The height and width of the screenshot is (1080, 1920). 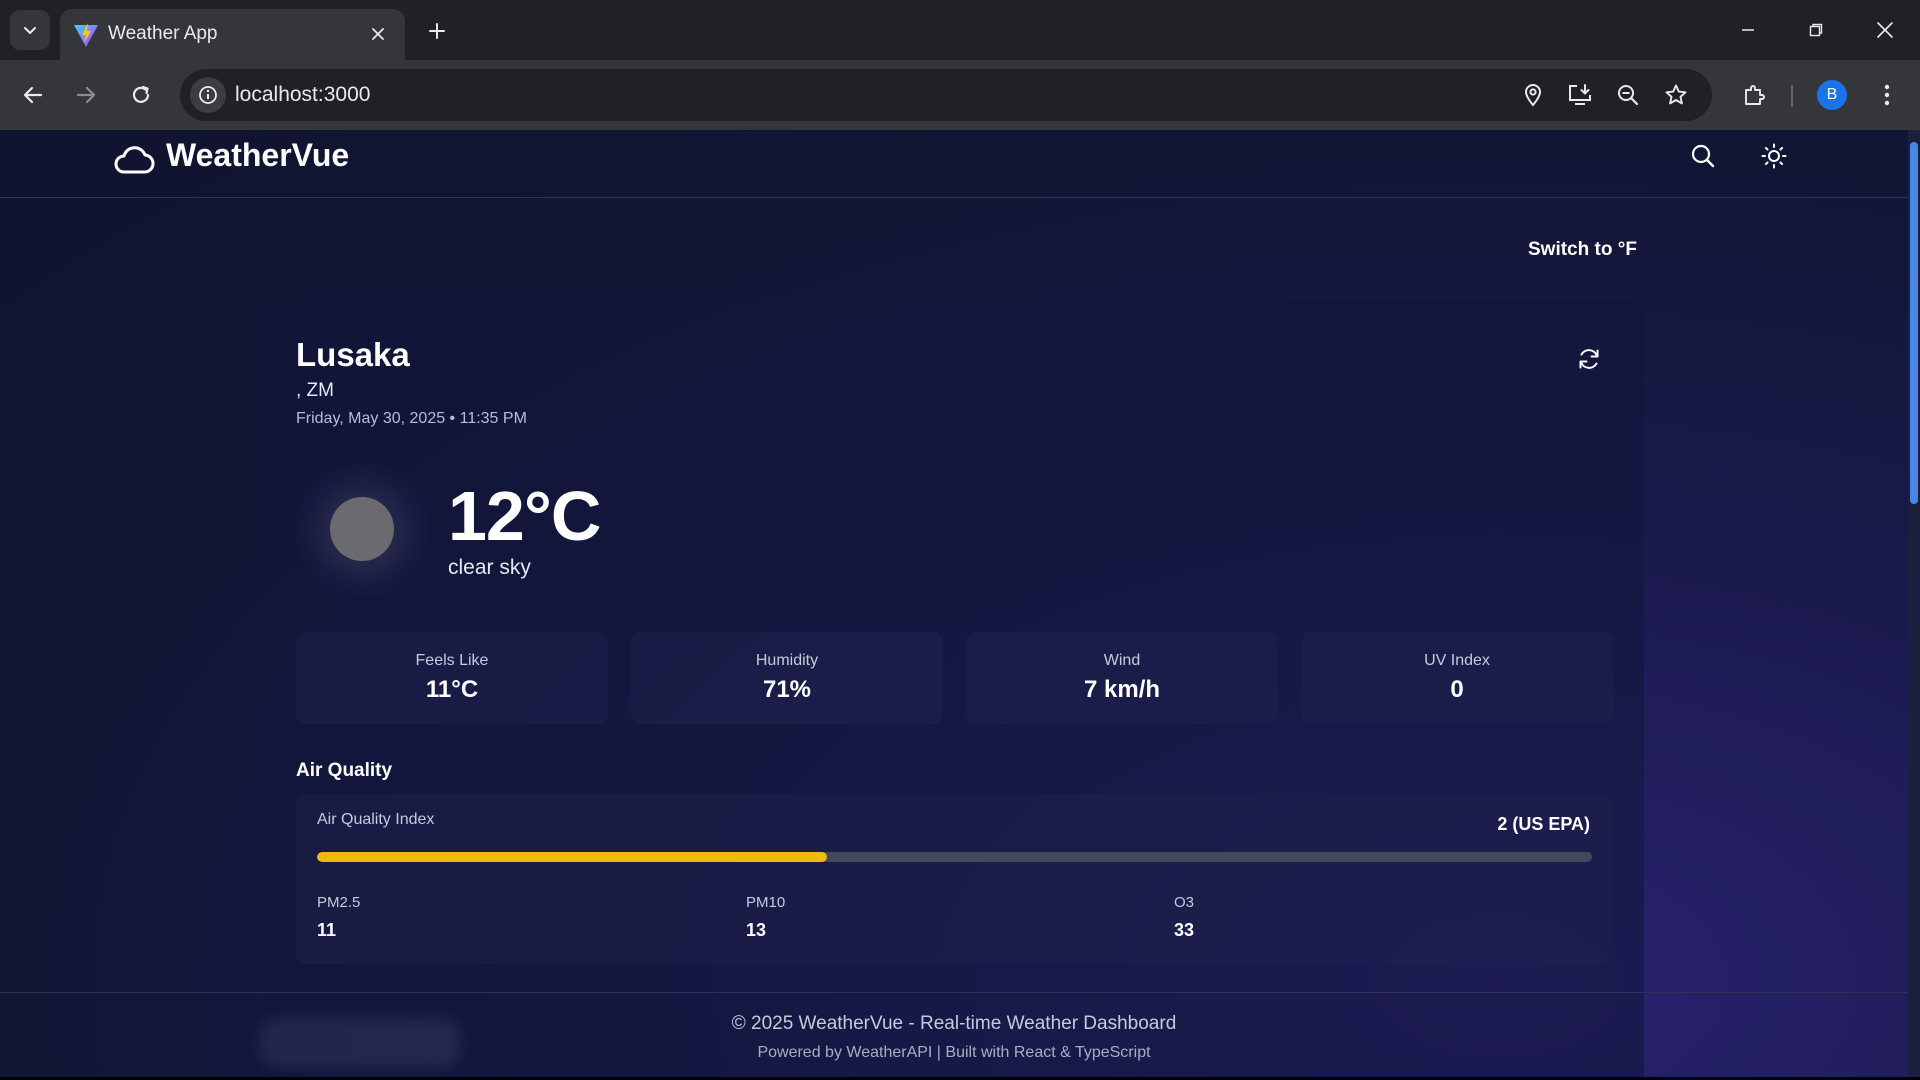 I want to click on sun-icon, so click(x=1774, y=156).